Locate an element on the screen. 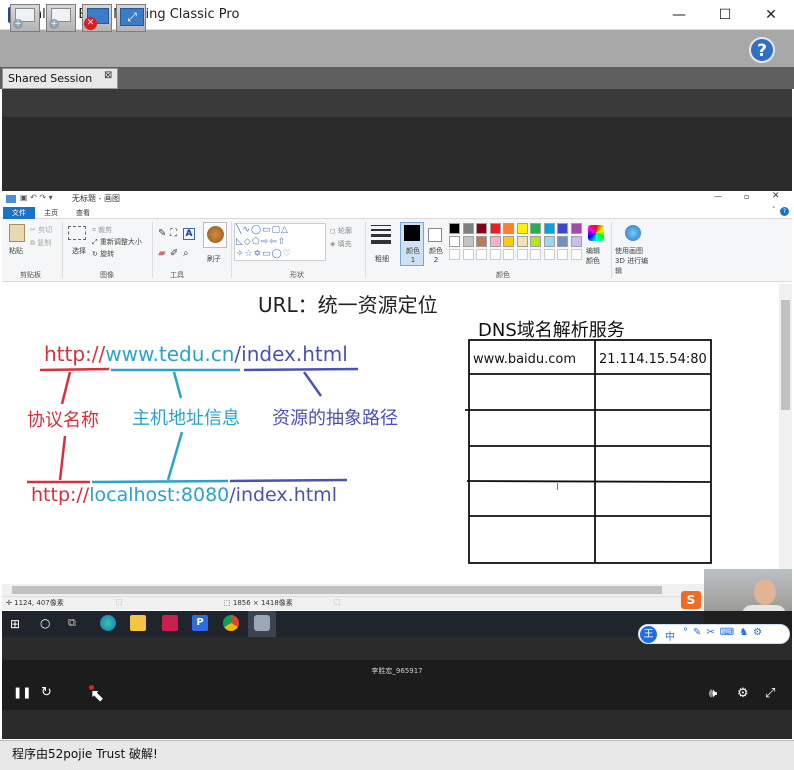  label-path: 资源的抽象路径 is located at coordinates (335, 418).